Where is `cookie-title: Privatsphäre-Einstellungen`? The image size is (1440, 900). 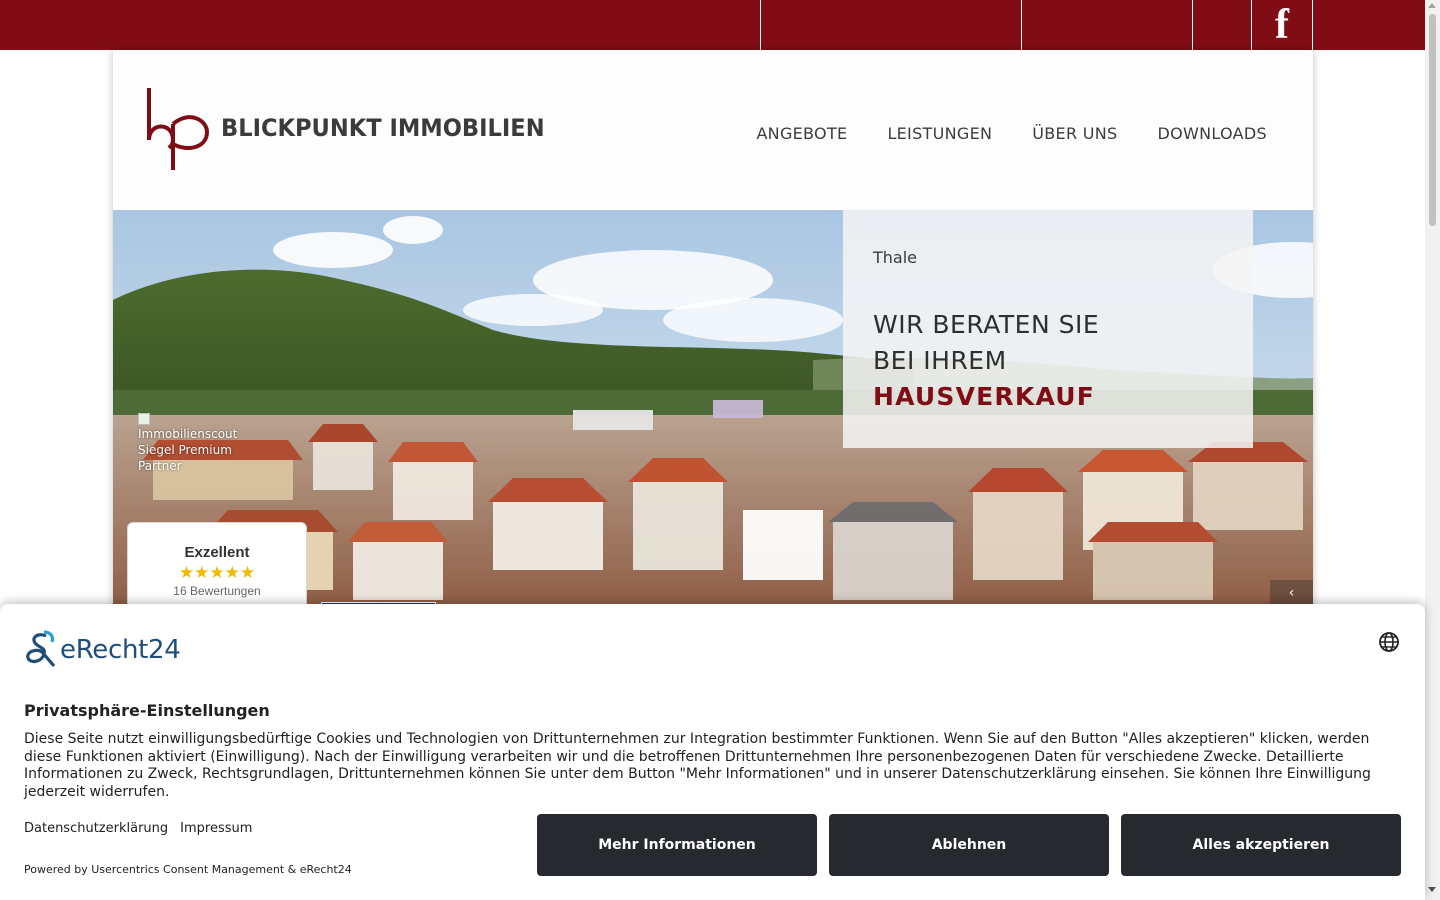
cookie-title: Privatsphäre-Einstellungen is located at coordinates (147, 710).